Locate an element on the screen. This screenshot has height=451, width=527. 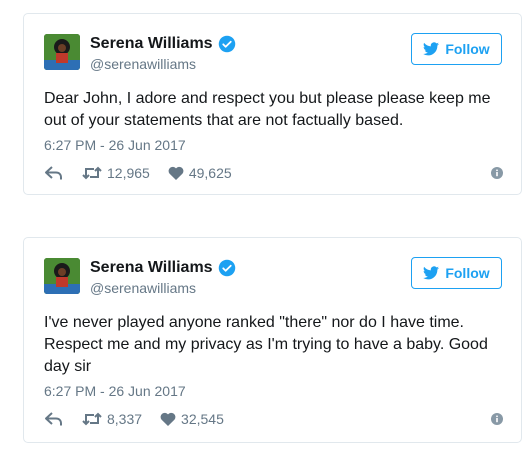
like-action: 49,625 is located at coordinates (200, 173).